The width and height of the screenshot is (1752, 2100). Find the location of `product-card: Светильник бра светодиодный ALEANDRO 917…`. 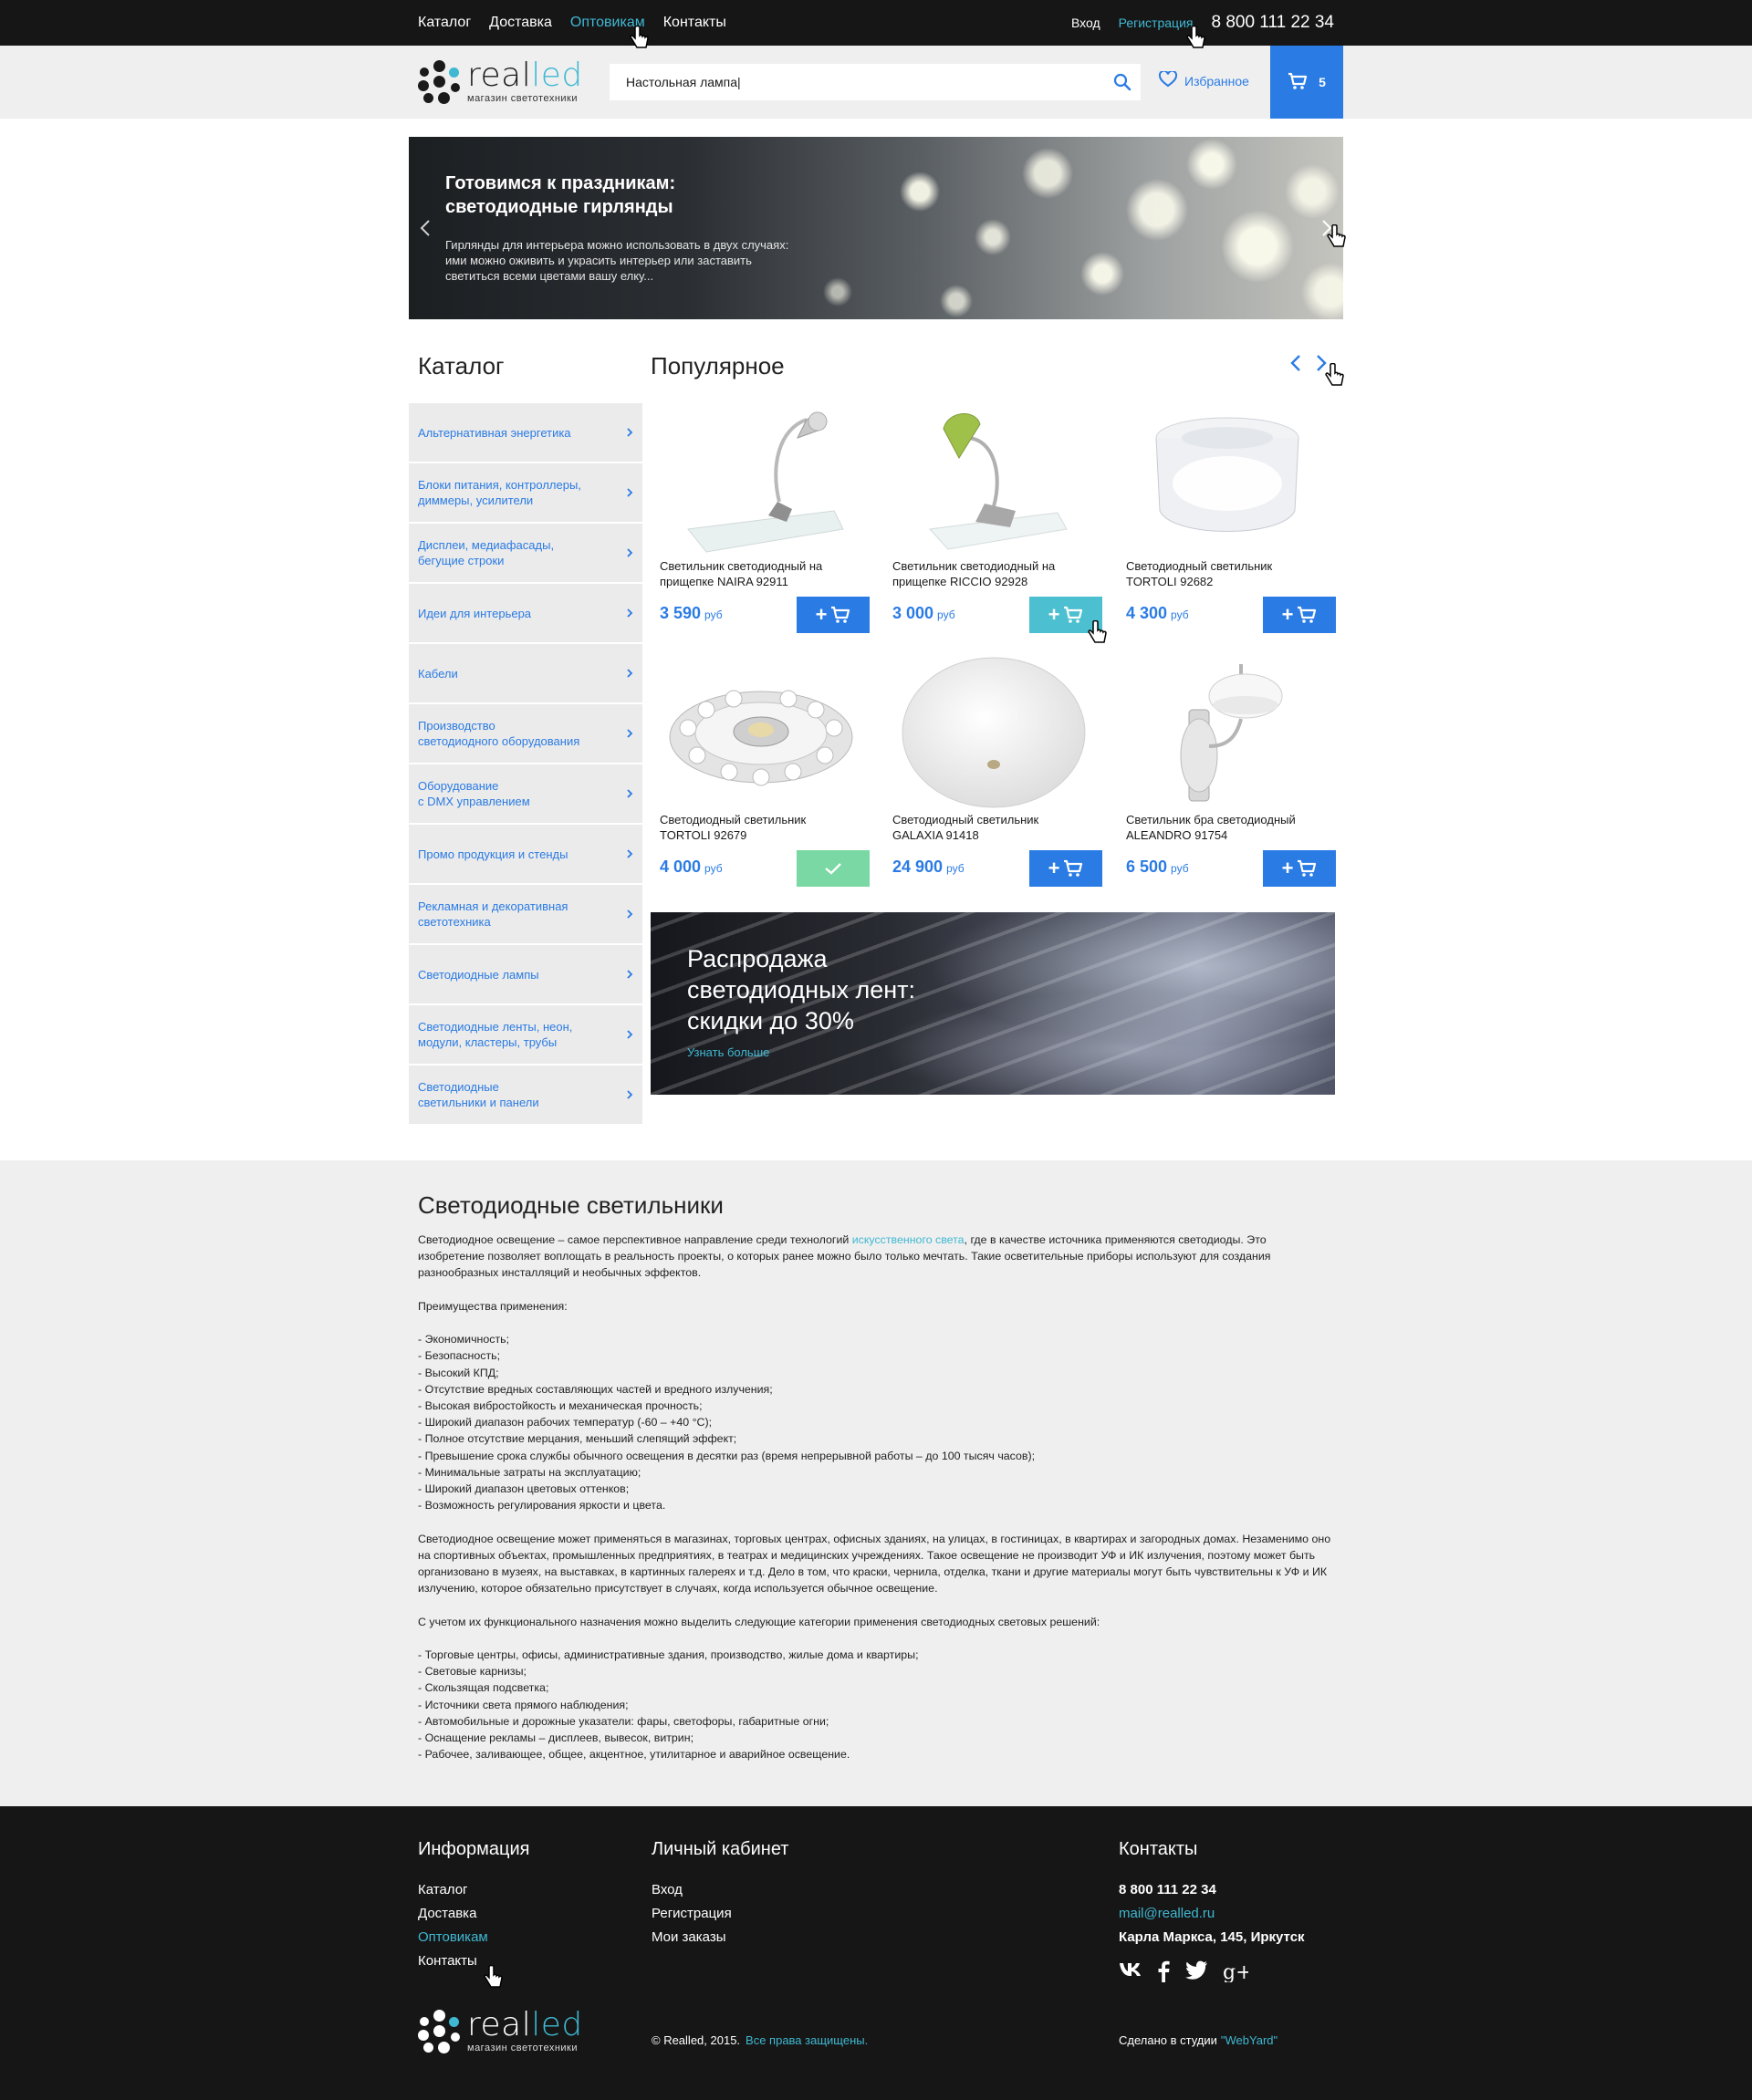

product-card: Светильник бра светодиодный ALEANDRO 917… is located at coordinates (1227, 774).